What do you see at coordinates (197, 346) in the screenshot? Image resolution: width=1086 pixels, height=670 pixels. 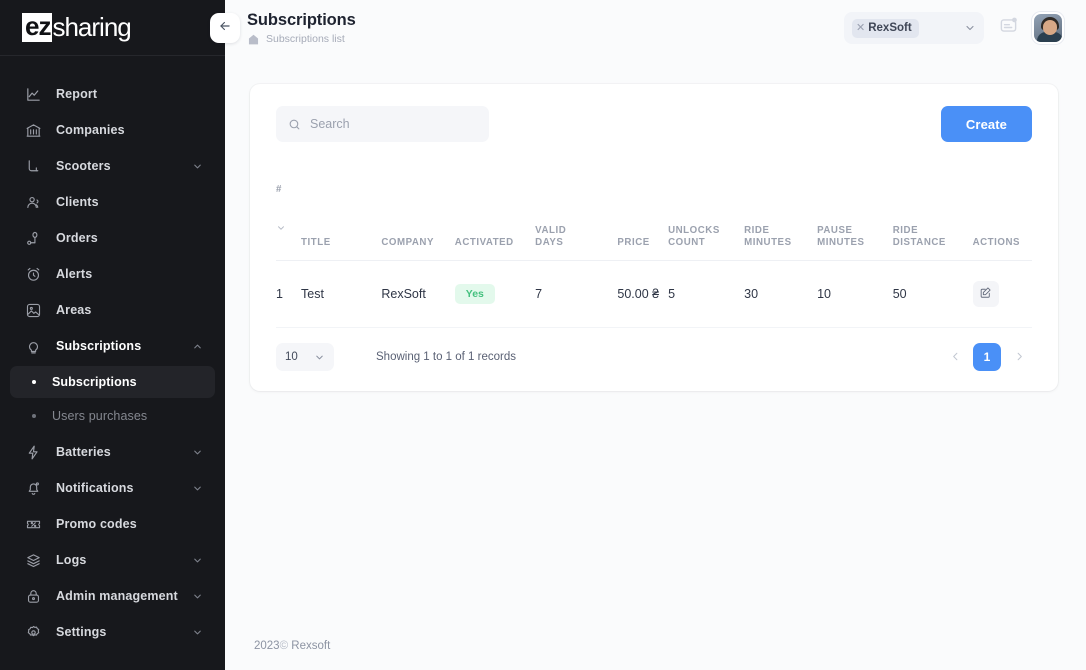 I see `chevron-up-icon` at bounding box center [197, 346].